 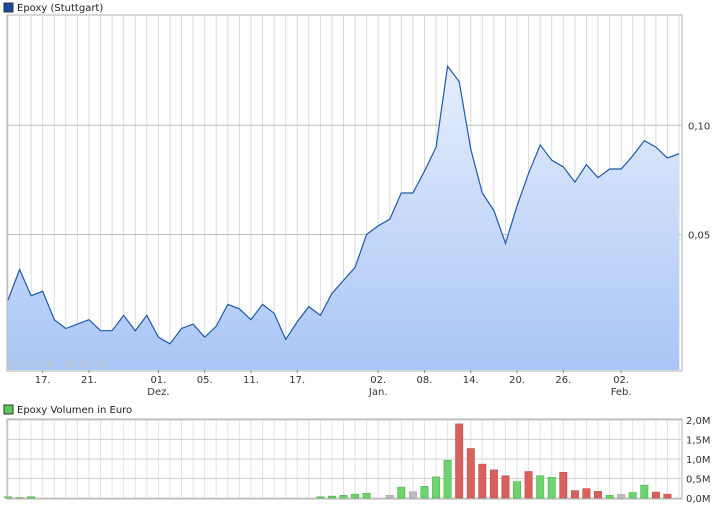 I want to click on price-legend-swatch, so click(x=8, y=7).